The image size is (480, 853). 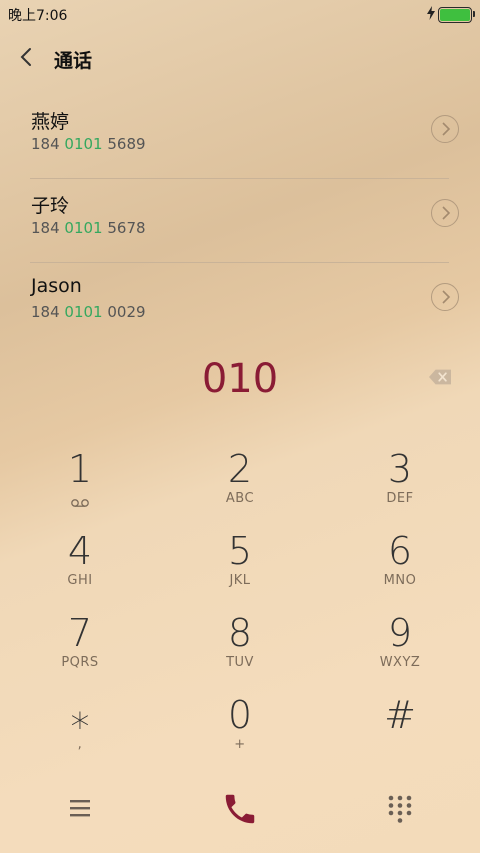 What do you see at coordinates (400, 732) in the screenshot?
I see `key-hash: #` at bounding box center [400, 732].